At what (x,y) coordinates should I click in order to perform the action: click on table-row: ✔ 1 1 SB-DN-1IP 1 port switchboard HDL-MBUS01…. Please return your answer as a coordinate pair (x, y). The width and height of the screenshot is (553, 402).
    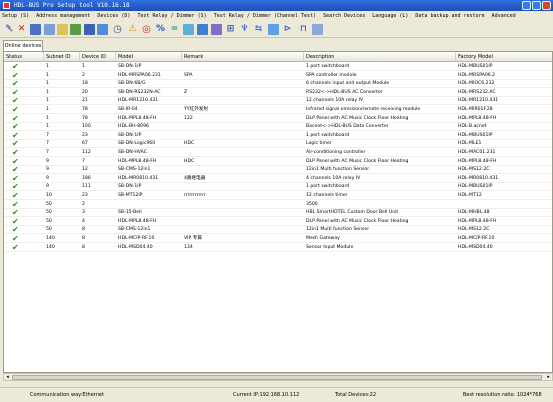
    Looking at the image, I should click on (278, 67).